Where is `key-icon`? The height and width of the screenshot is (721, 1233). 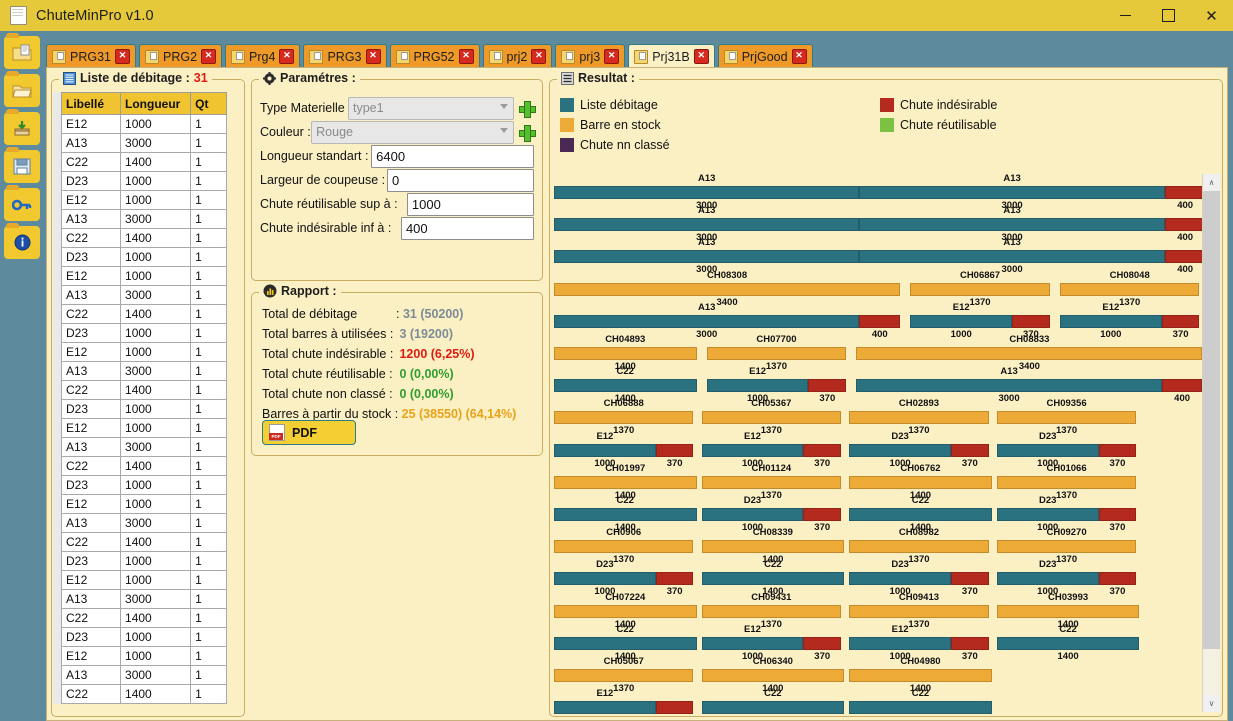 key-icon is located at coordinates (22, 203).